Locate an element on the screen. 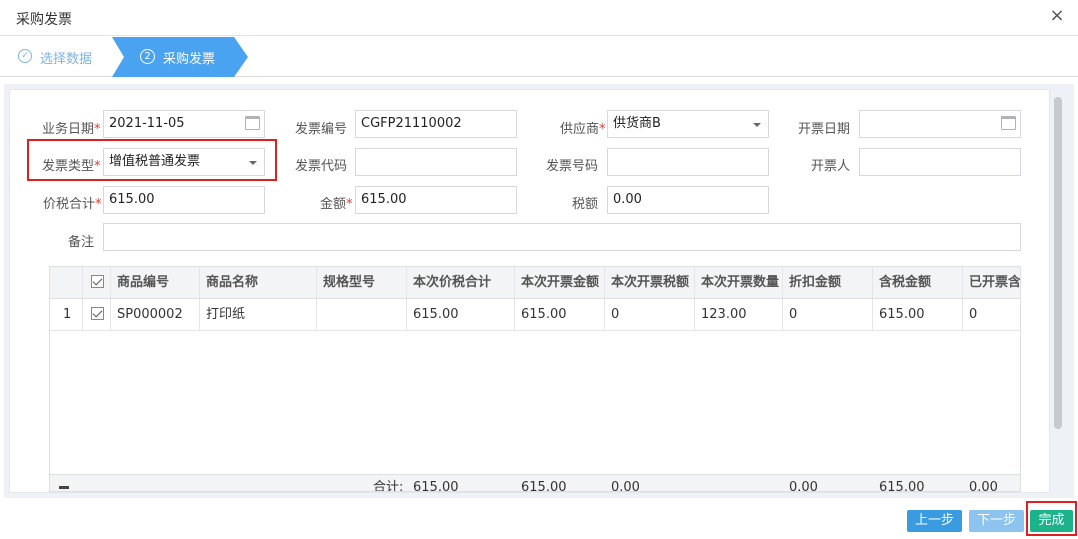  table-cell is located at coordinates (362, 314).